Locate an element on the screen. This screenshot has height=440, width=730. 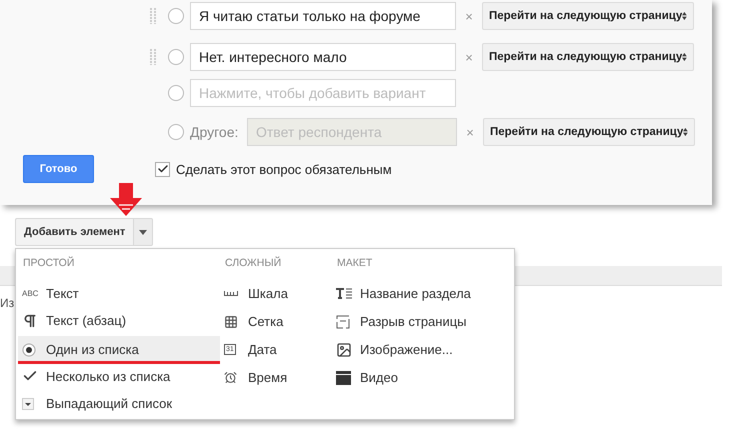
required-checkbox is located at coordinates (162, 169).